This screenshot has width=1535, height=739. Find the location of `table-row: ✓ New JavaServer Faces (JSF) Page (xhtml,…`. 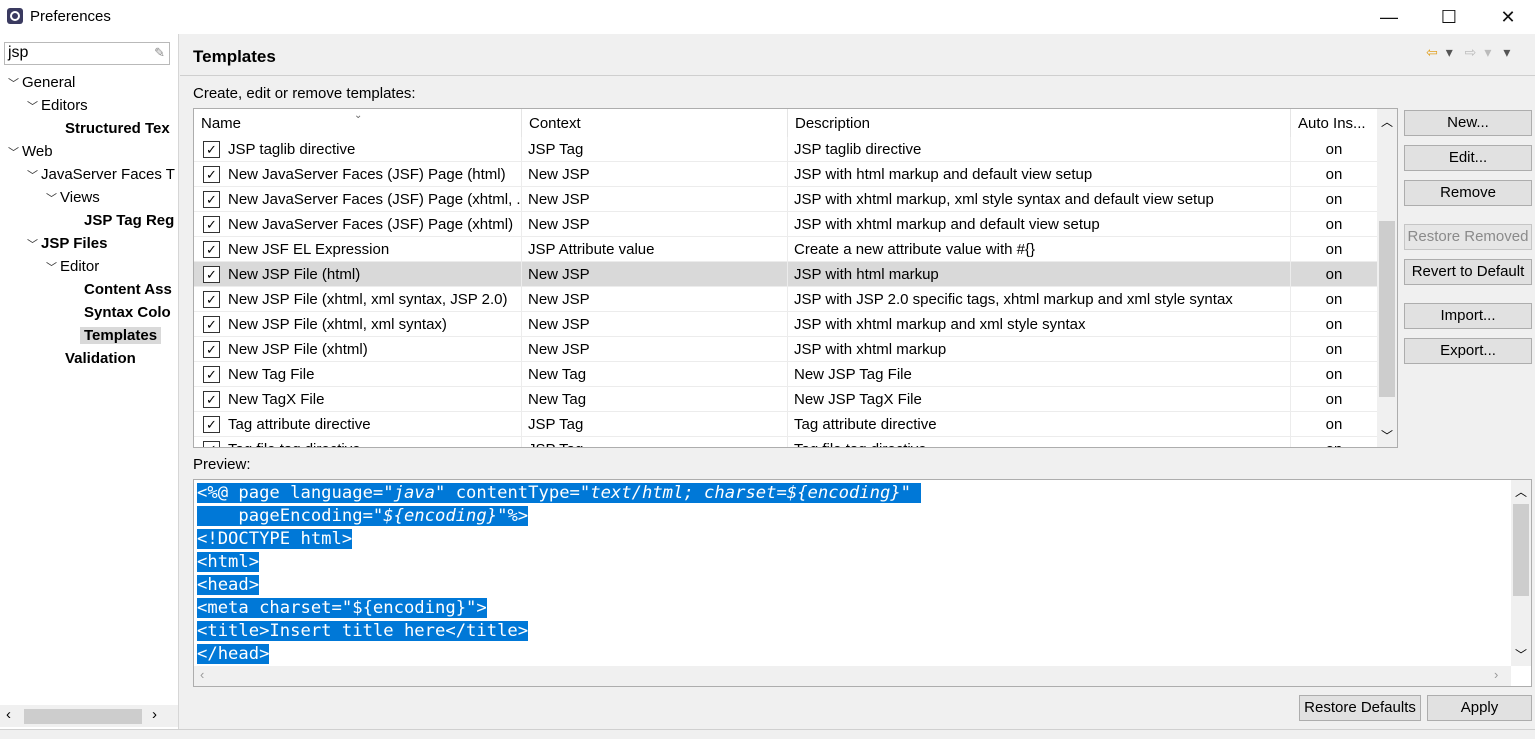

table-row: ✓ New JavaServer Faces (JSF) Page (xhtml,… is located at coordinates (785, 199).